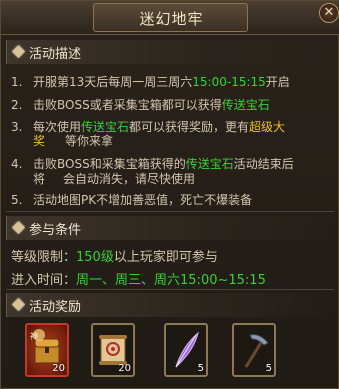 The image size is (339, 389). What do you see at coordinates (55, 307) in the screenshot?
I see `section-rewards-title: 活动奖励` at bounding box center [55, 307].